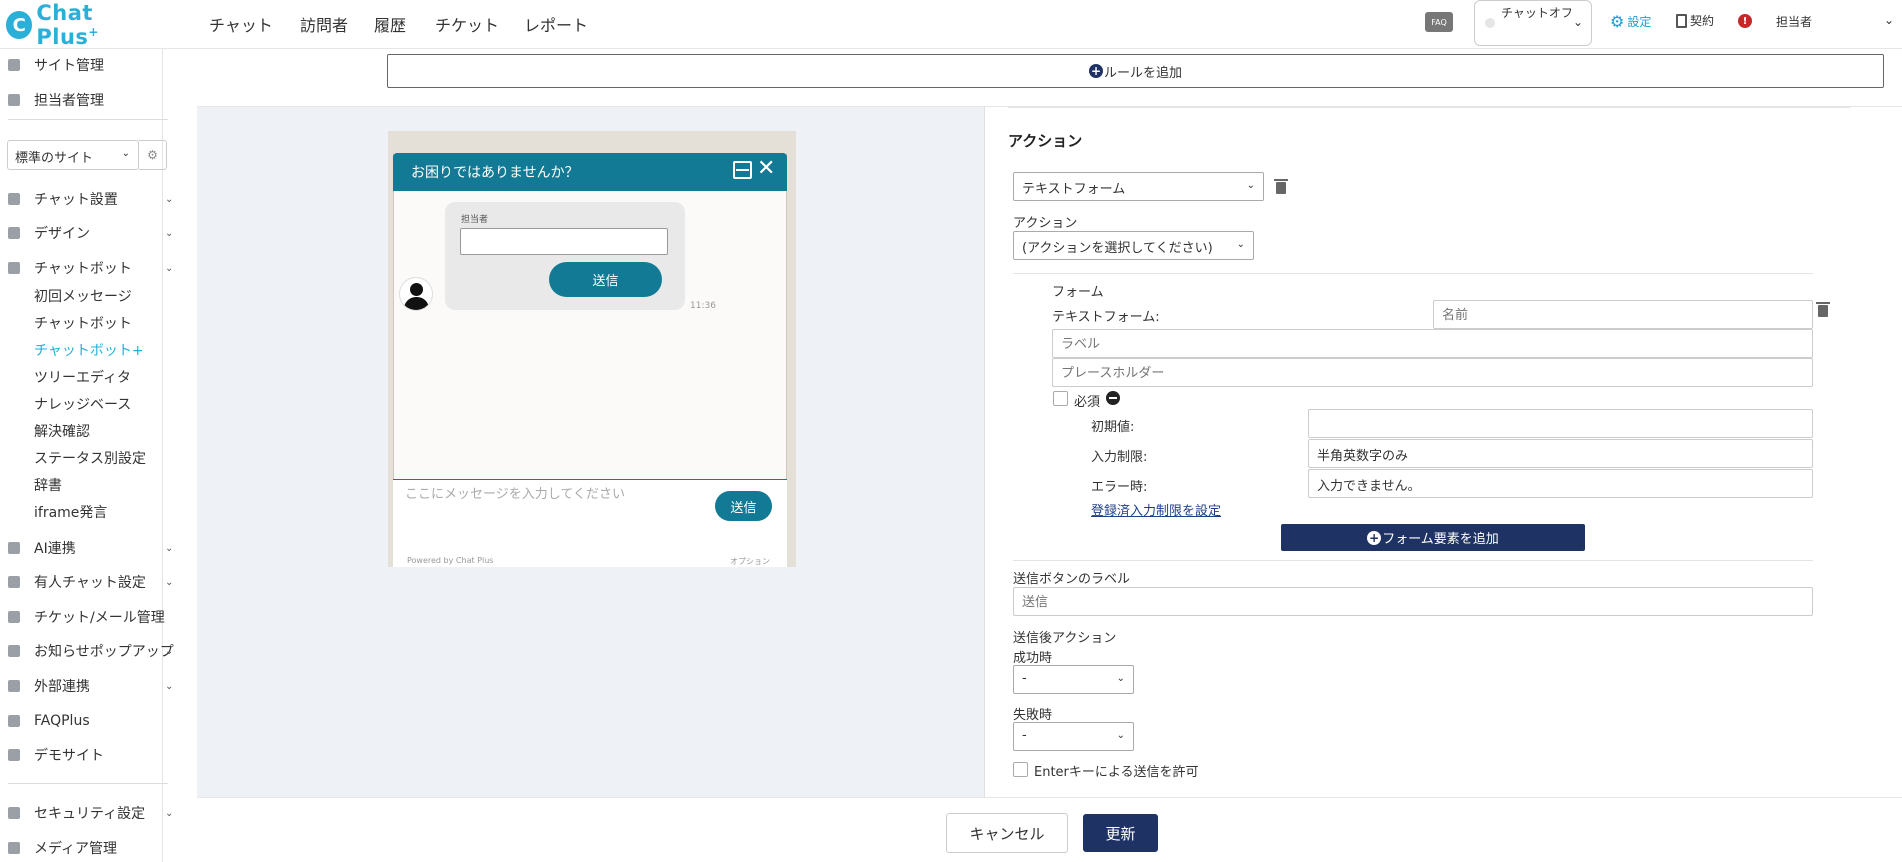 The height and width of the screenshot is (862, 1902). What do you see at coordinates (1156, 509) in the screenshot?
I see `register-restriction-link: 登録済入力制限を設定` at bounding box center [1156, 509].